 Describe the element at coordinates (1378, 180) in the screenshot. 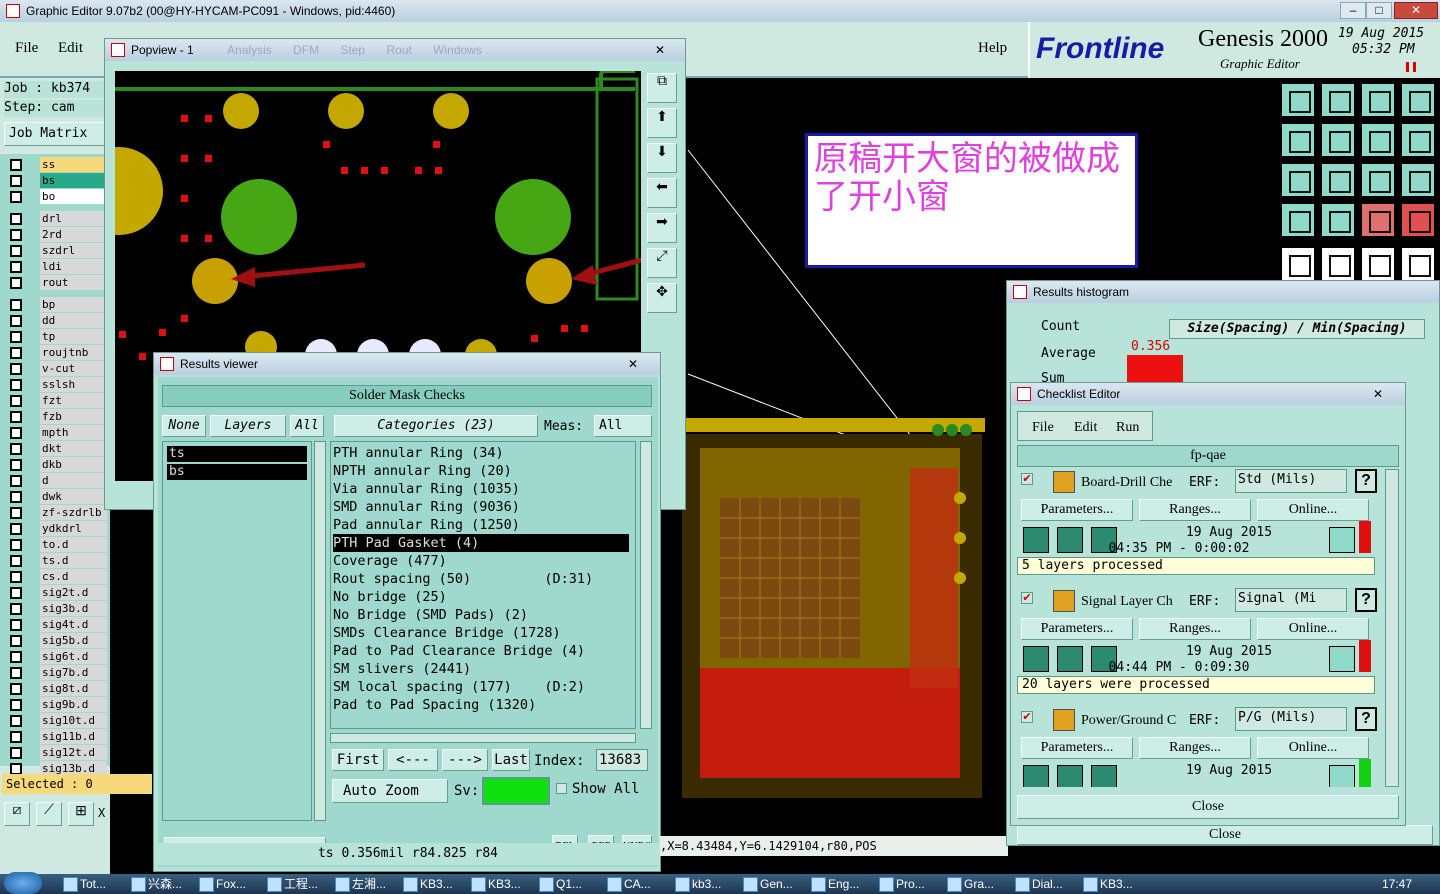

I see `scale-1-2-icon` at that location.